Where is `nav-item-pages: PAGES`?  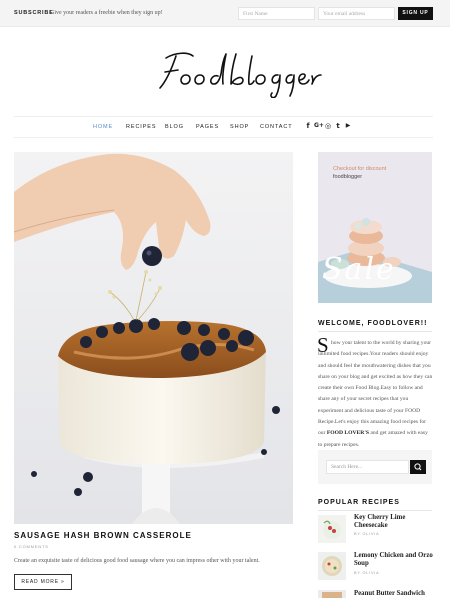
nav-item-pages: PAGES is located at coordinates (207, 127).